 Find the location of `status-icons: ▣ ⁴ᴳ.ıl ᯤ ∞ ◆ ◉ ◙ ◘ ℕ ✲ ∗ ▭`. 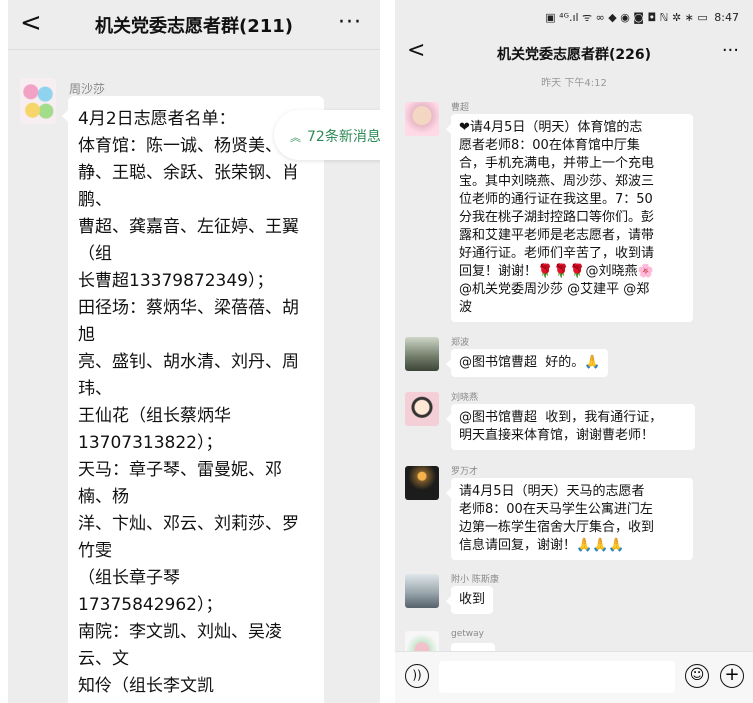

status-icons: ▣ ⁴ᴳ.ıl ᯤ ∞ ◆ ◉ ◙ ◘ ℕ ✲ ∗ ▭ is located at coordinates (626, 17).